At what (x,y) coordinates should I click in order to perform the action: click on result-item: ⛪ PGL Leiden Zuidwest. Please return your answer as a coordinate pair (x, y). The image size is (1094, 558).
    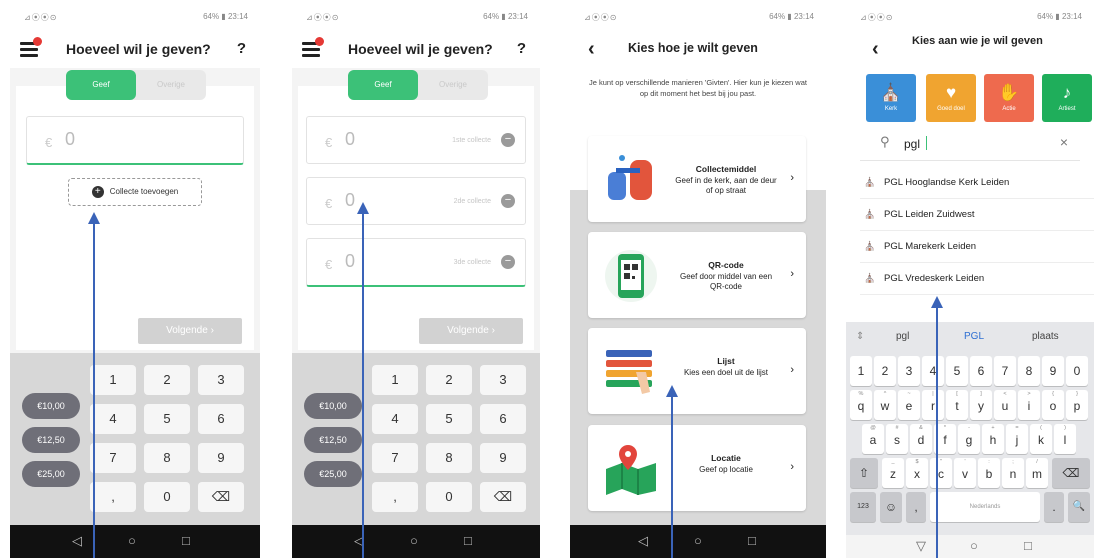
    Looking at the image, I should click on (977, 215).